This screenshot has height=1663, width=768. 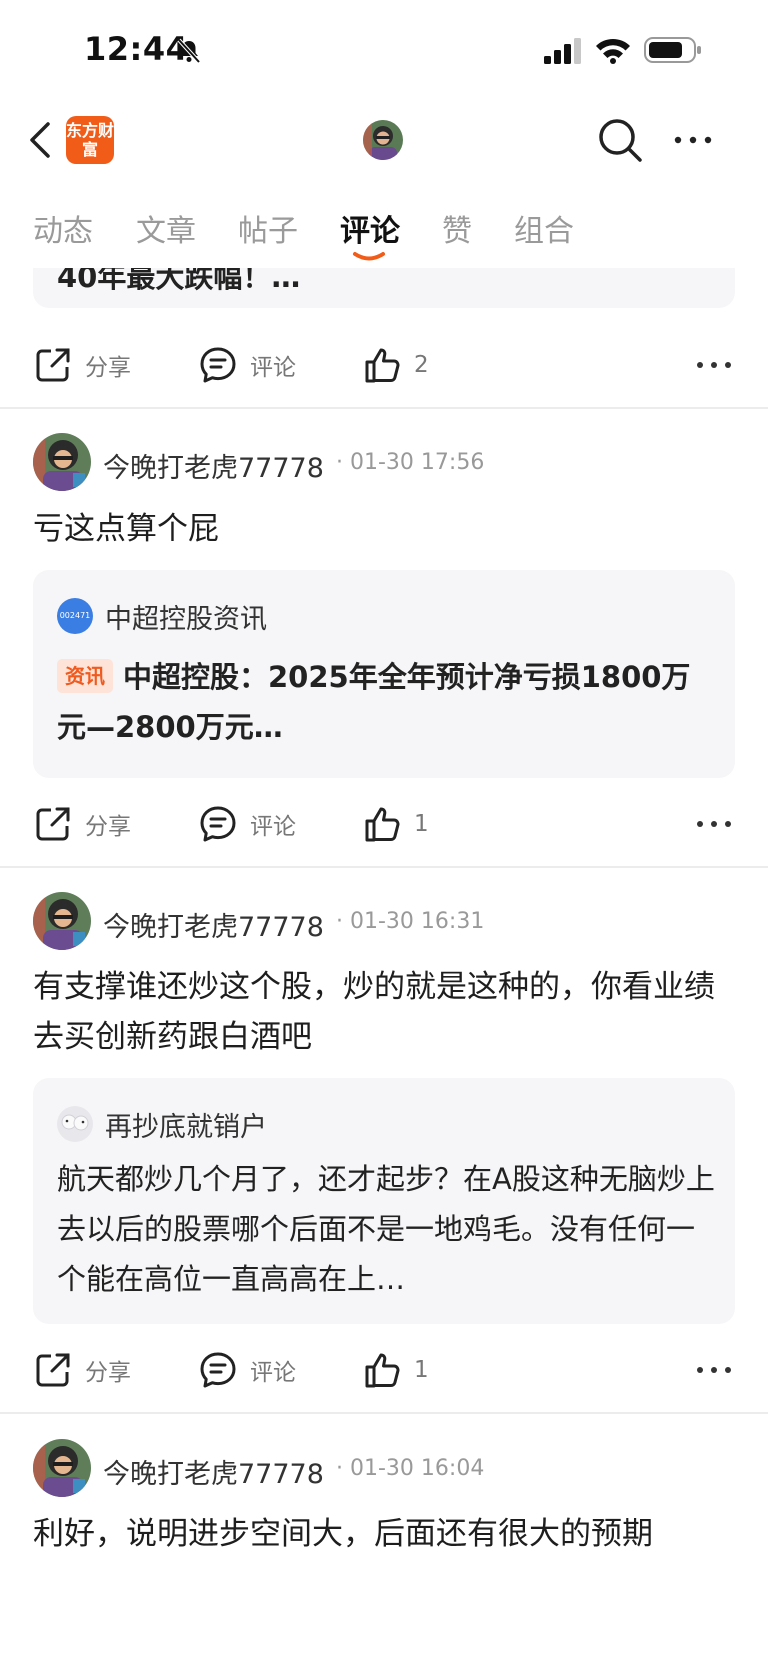 I want to click on post-text: 有支撑谁还炒这个股，炒的就是这种的，你看业绩去买创新药跟白酒吧, so click(x=385, y=1012).